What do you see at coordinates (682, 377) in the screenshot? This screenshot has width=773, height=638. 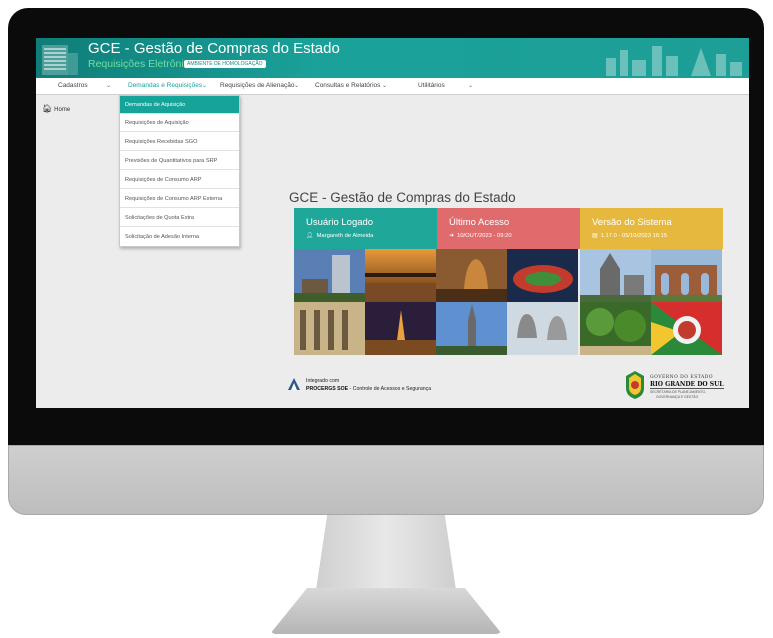 I see `gov-line-1: GOVERNO DO ESTADO` at bounding box center [682, 377].